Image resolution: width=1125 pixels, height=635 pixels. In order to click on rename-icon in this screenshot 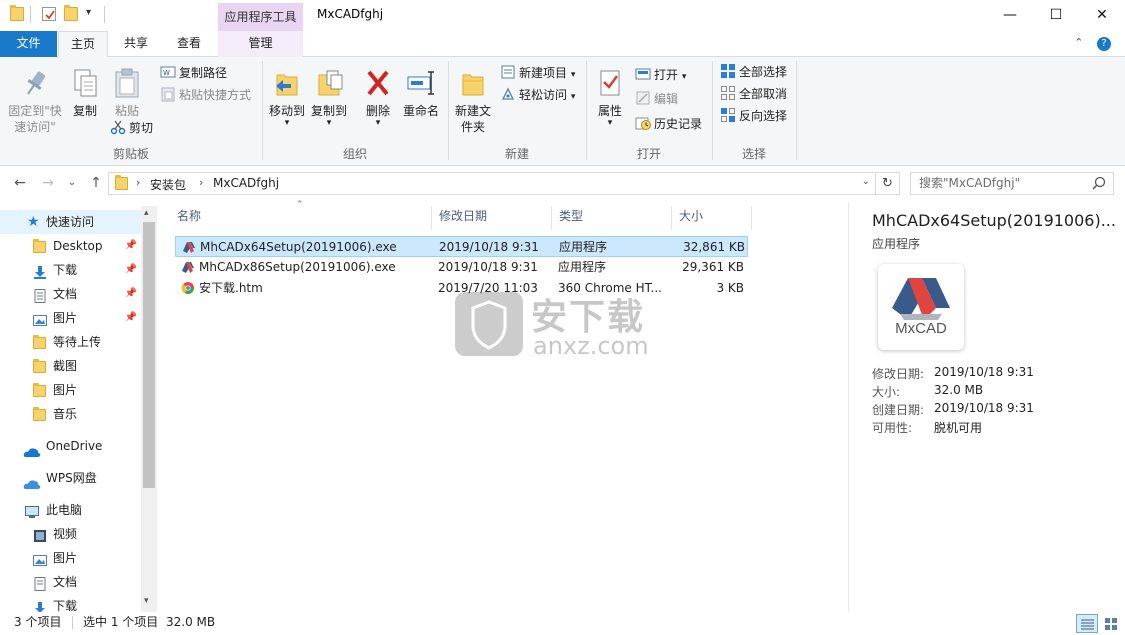, I will do `click(421, 83)`.